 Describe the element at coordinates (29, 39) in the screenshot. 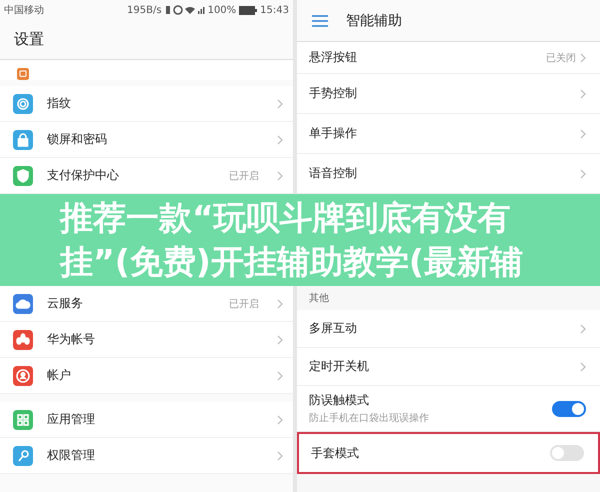

I see `screen-title: 设置` at that location.